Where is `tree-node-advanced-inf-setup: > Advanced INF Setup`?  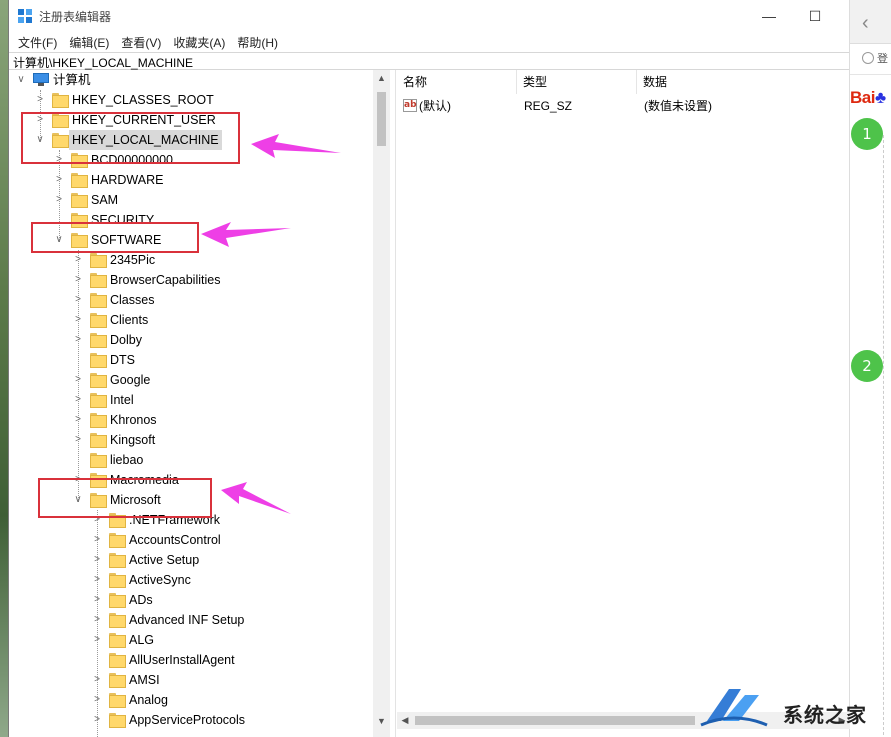 tree-node-advanced-inf-setup: > Advanced INF Setup is located at coordinates (189, 620).